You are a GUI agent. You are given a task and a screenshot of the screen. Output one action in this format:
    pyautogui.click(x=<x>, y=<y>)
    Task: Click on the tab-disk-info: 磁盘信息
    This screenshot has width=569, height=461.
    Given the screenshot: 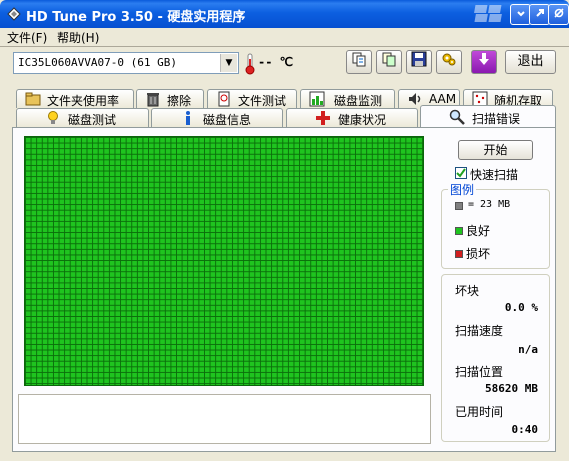 What is the action you would take?
    pyautogui.click(x=217, y=117)
    